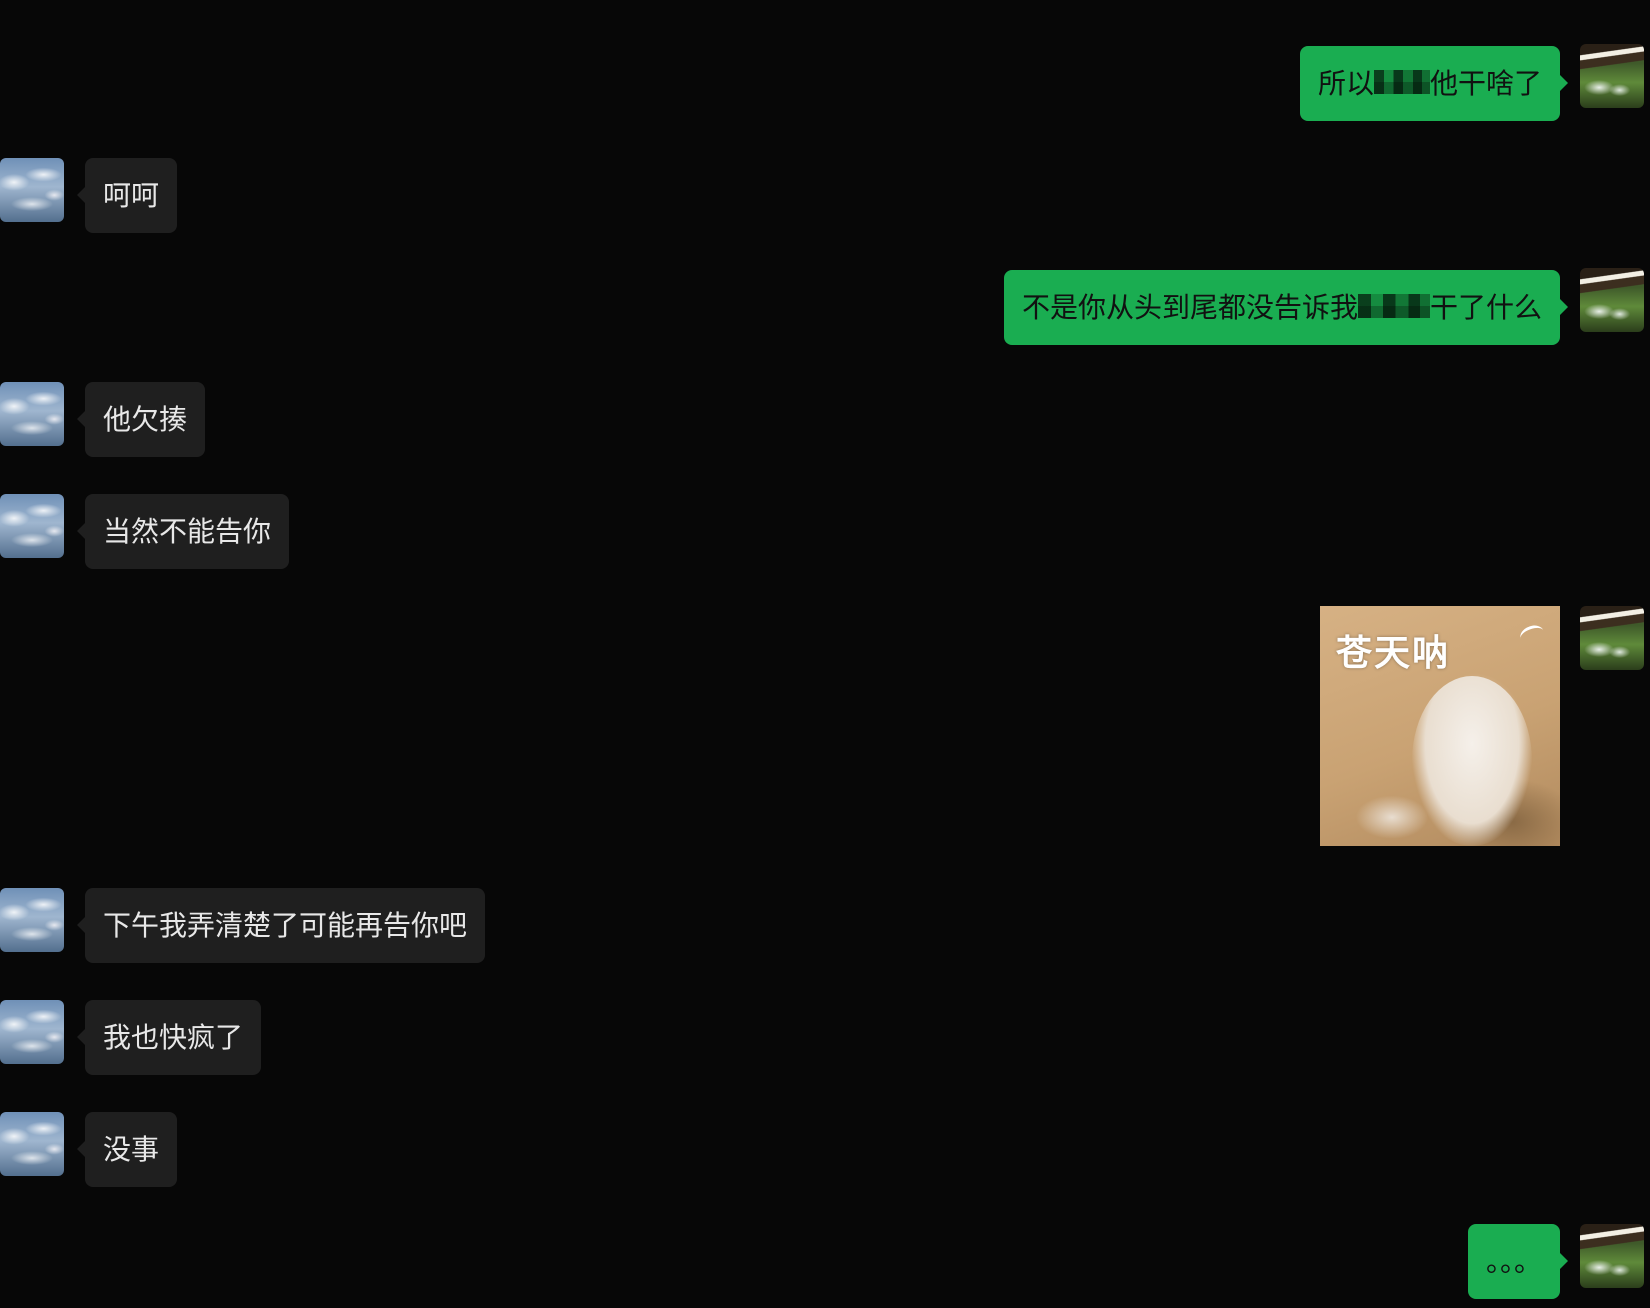 The image size is (1650, 1308). Describe the element at coordinates (1345, 83) in the screenshot. I see `message-text: 所以` at that location.